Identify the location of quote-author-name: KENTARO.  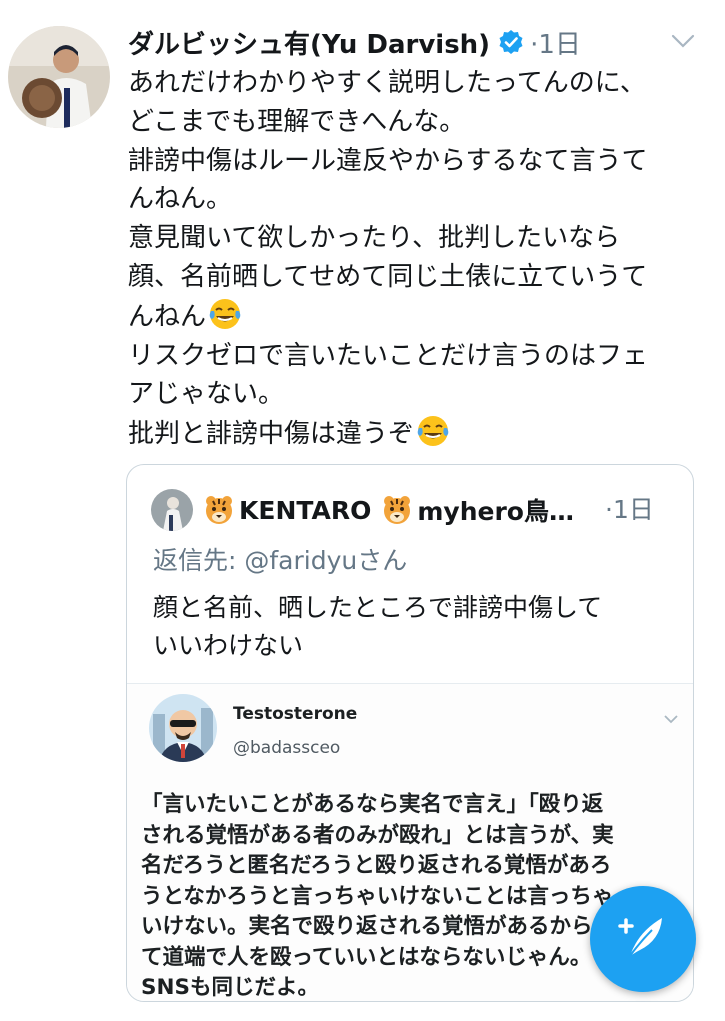
(305, 510).